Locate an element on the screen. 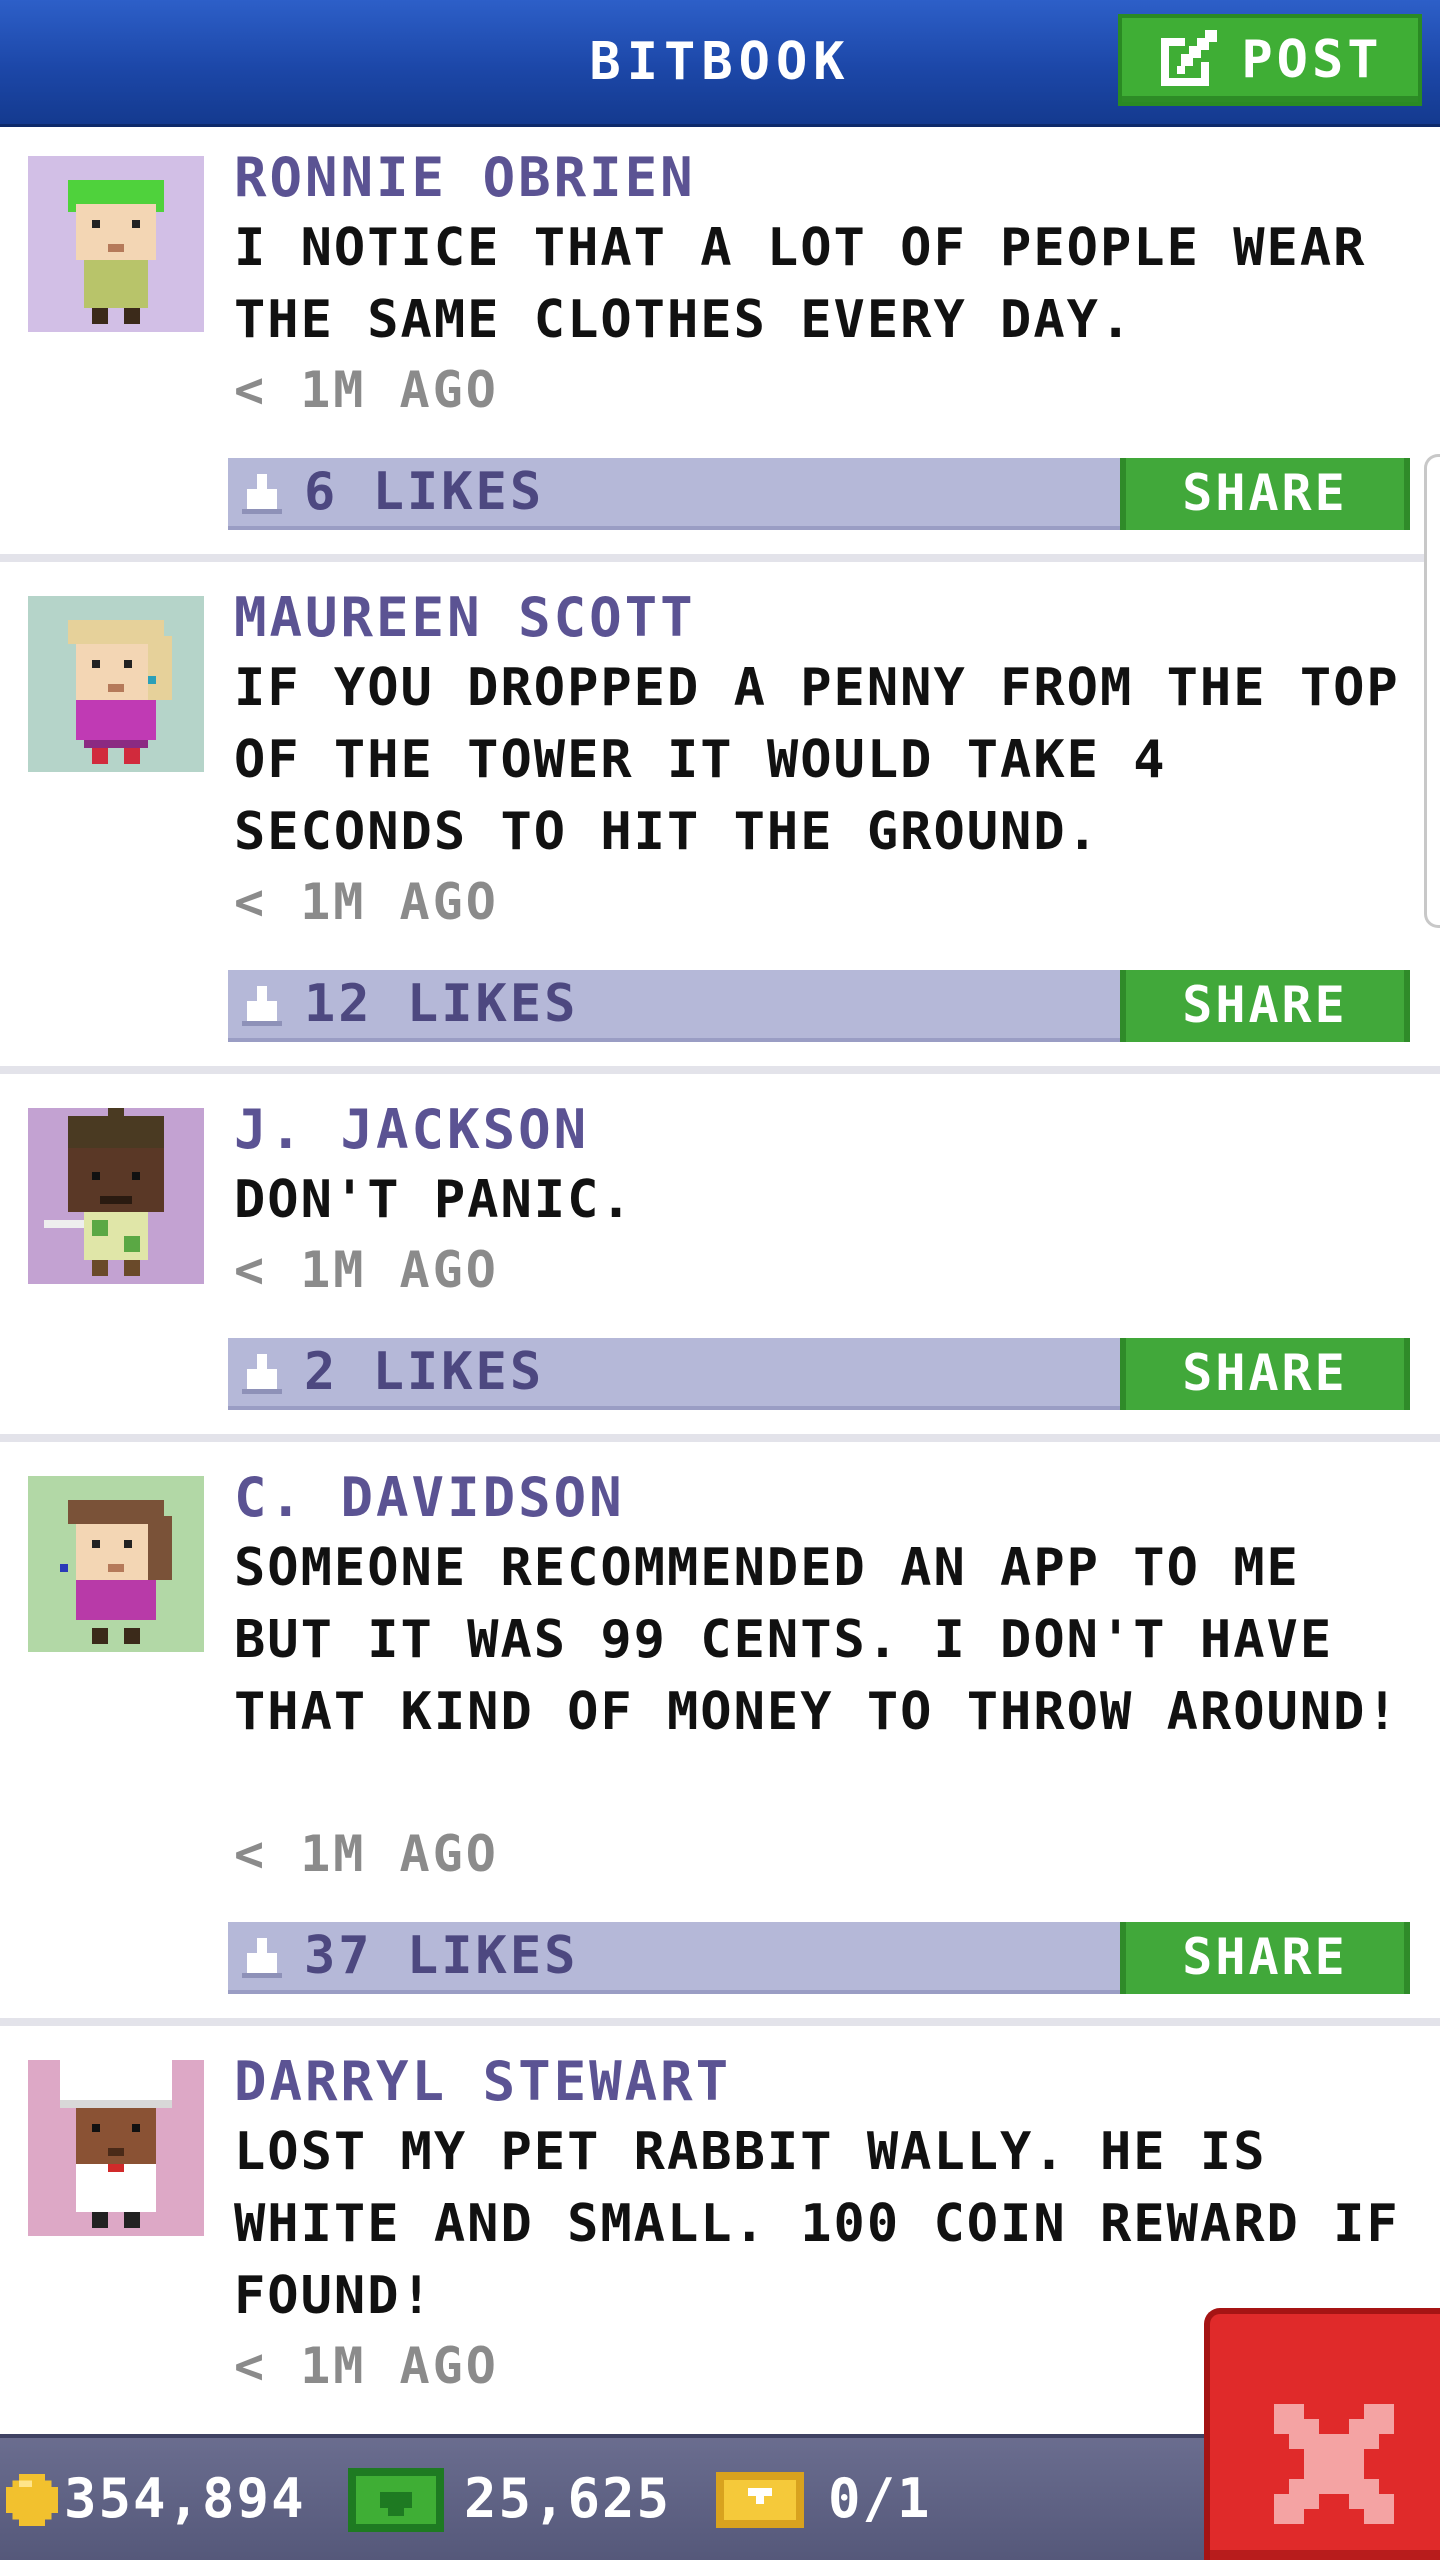 Image resolution: width=1440 pixels, height=2560 pixels. likes-count: 37 LIKES is located at coordinates (441, 1956).